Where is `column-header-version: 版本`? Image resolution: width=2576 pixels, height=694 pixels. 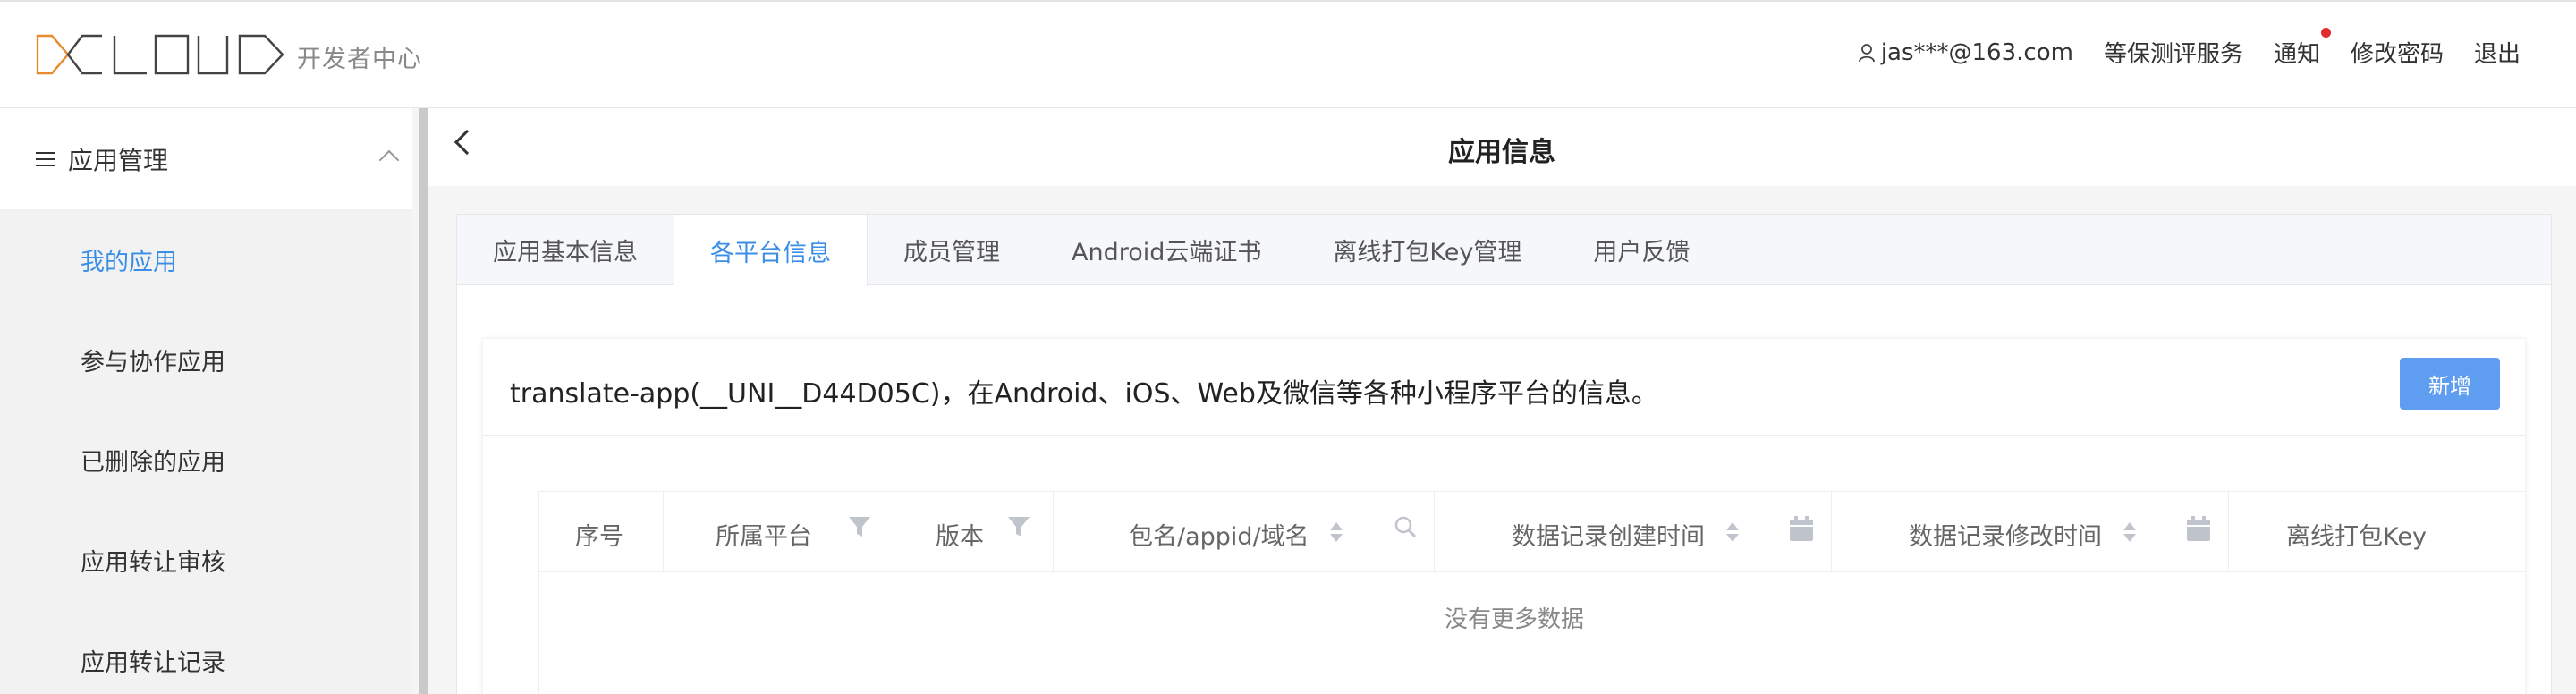
column-header-version: 版本 is located at coordinates (974, 532).